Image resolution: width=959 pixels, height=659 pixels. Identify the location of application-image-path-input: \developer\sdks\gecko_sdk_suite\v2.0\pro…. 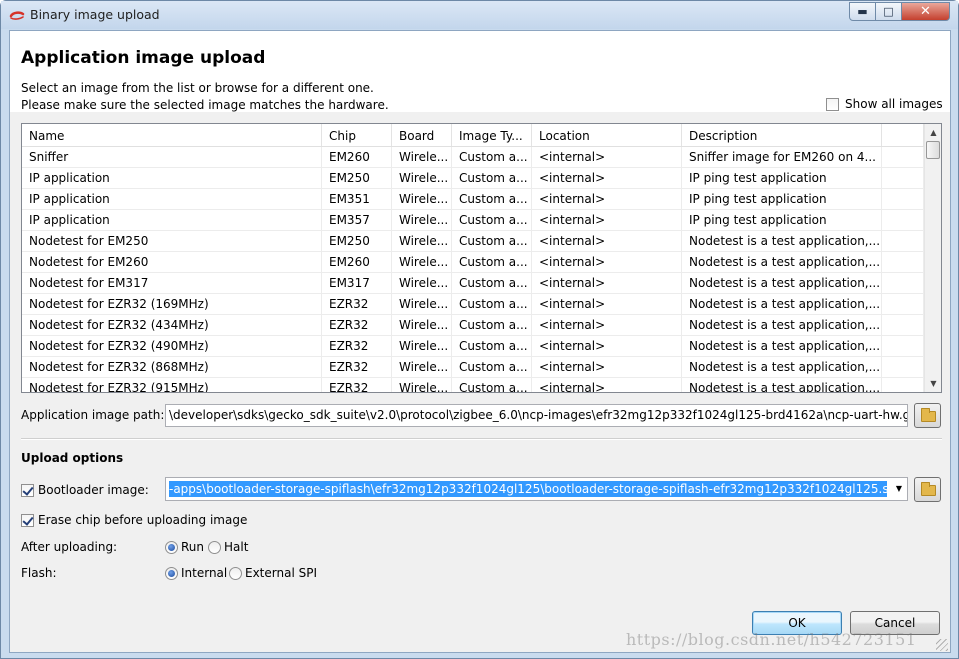
(536, 415).